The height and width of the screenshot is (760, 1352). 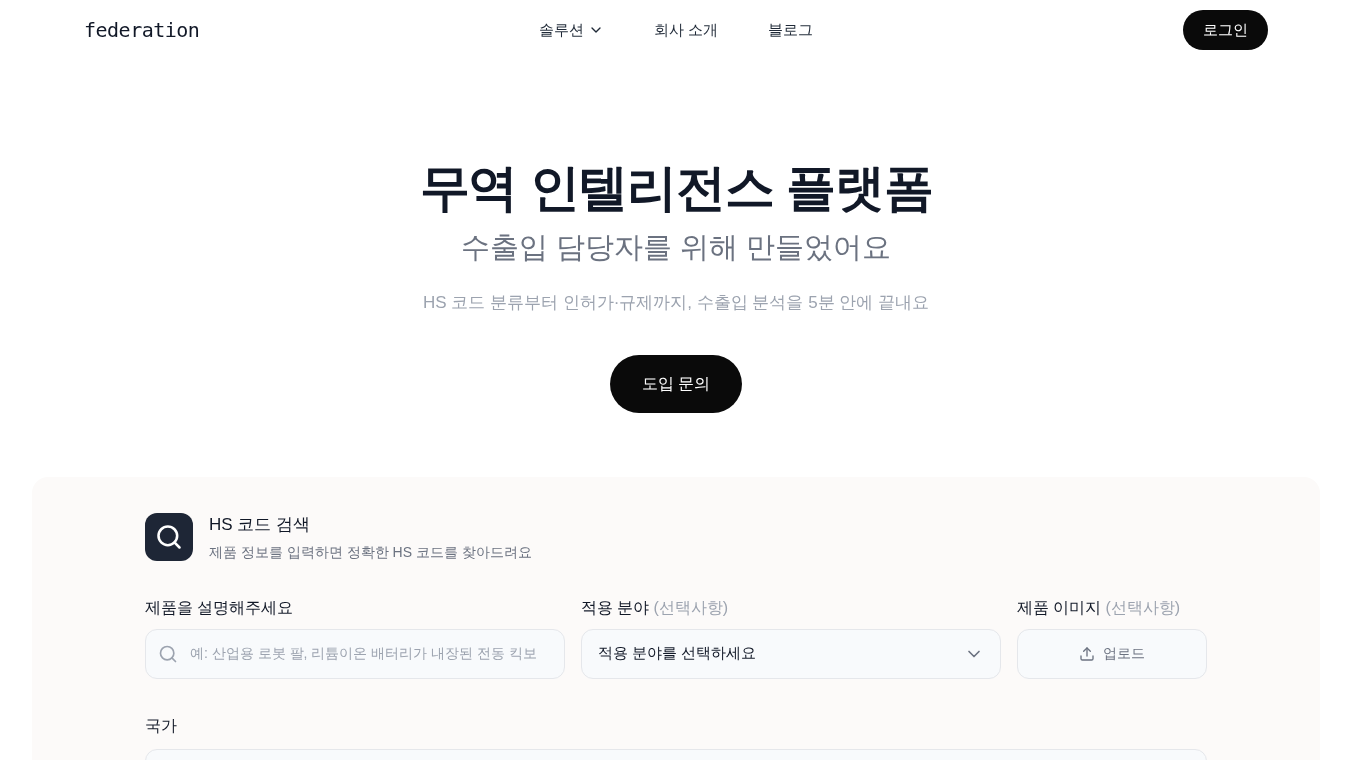 I want to click on nav-link: 솔루션, so click(x=571, y=30).